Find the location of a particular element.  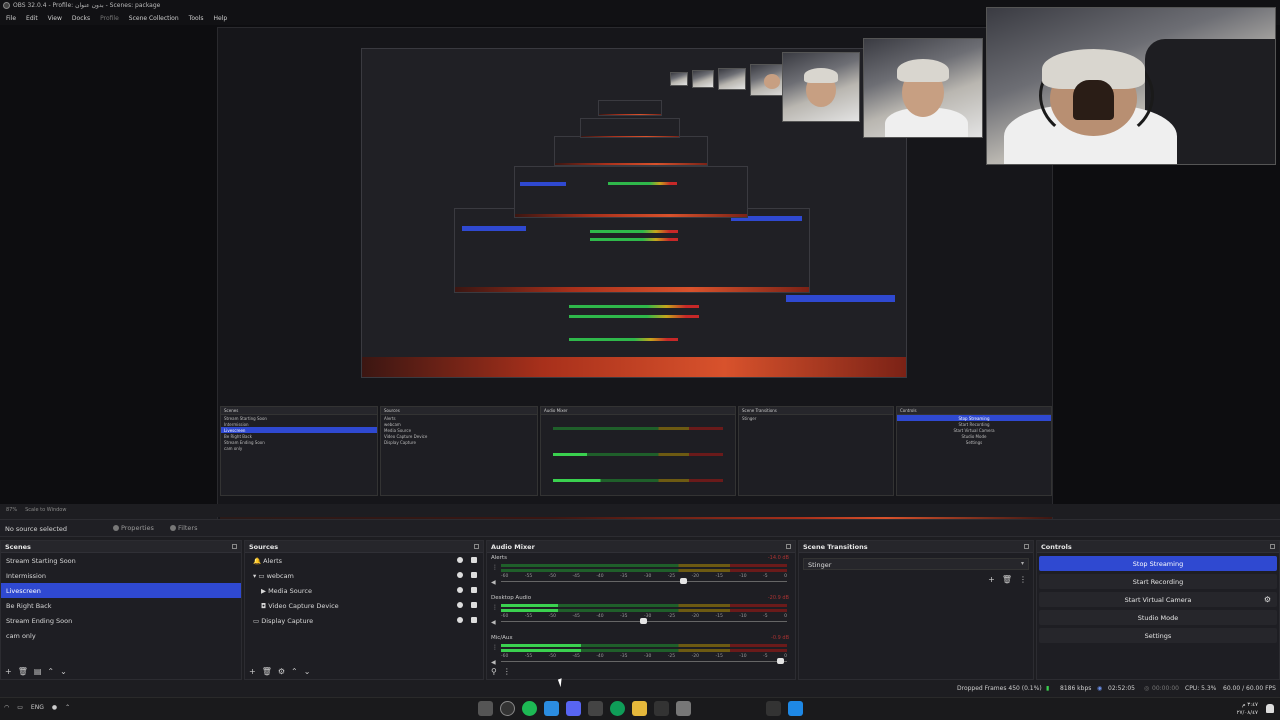

chevron-up-icon: ⌃ is located at coordinates (67, 707).